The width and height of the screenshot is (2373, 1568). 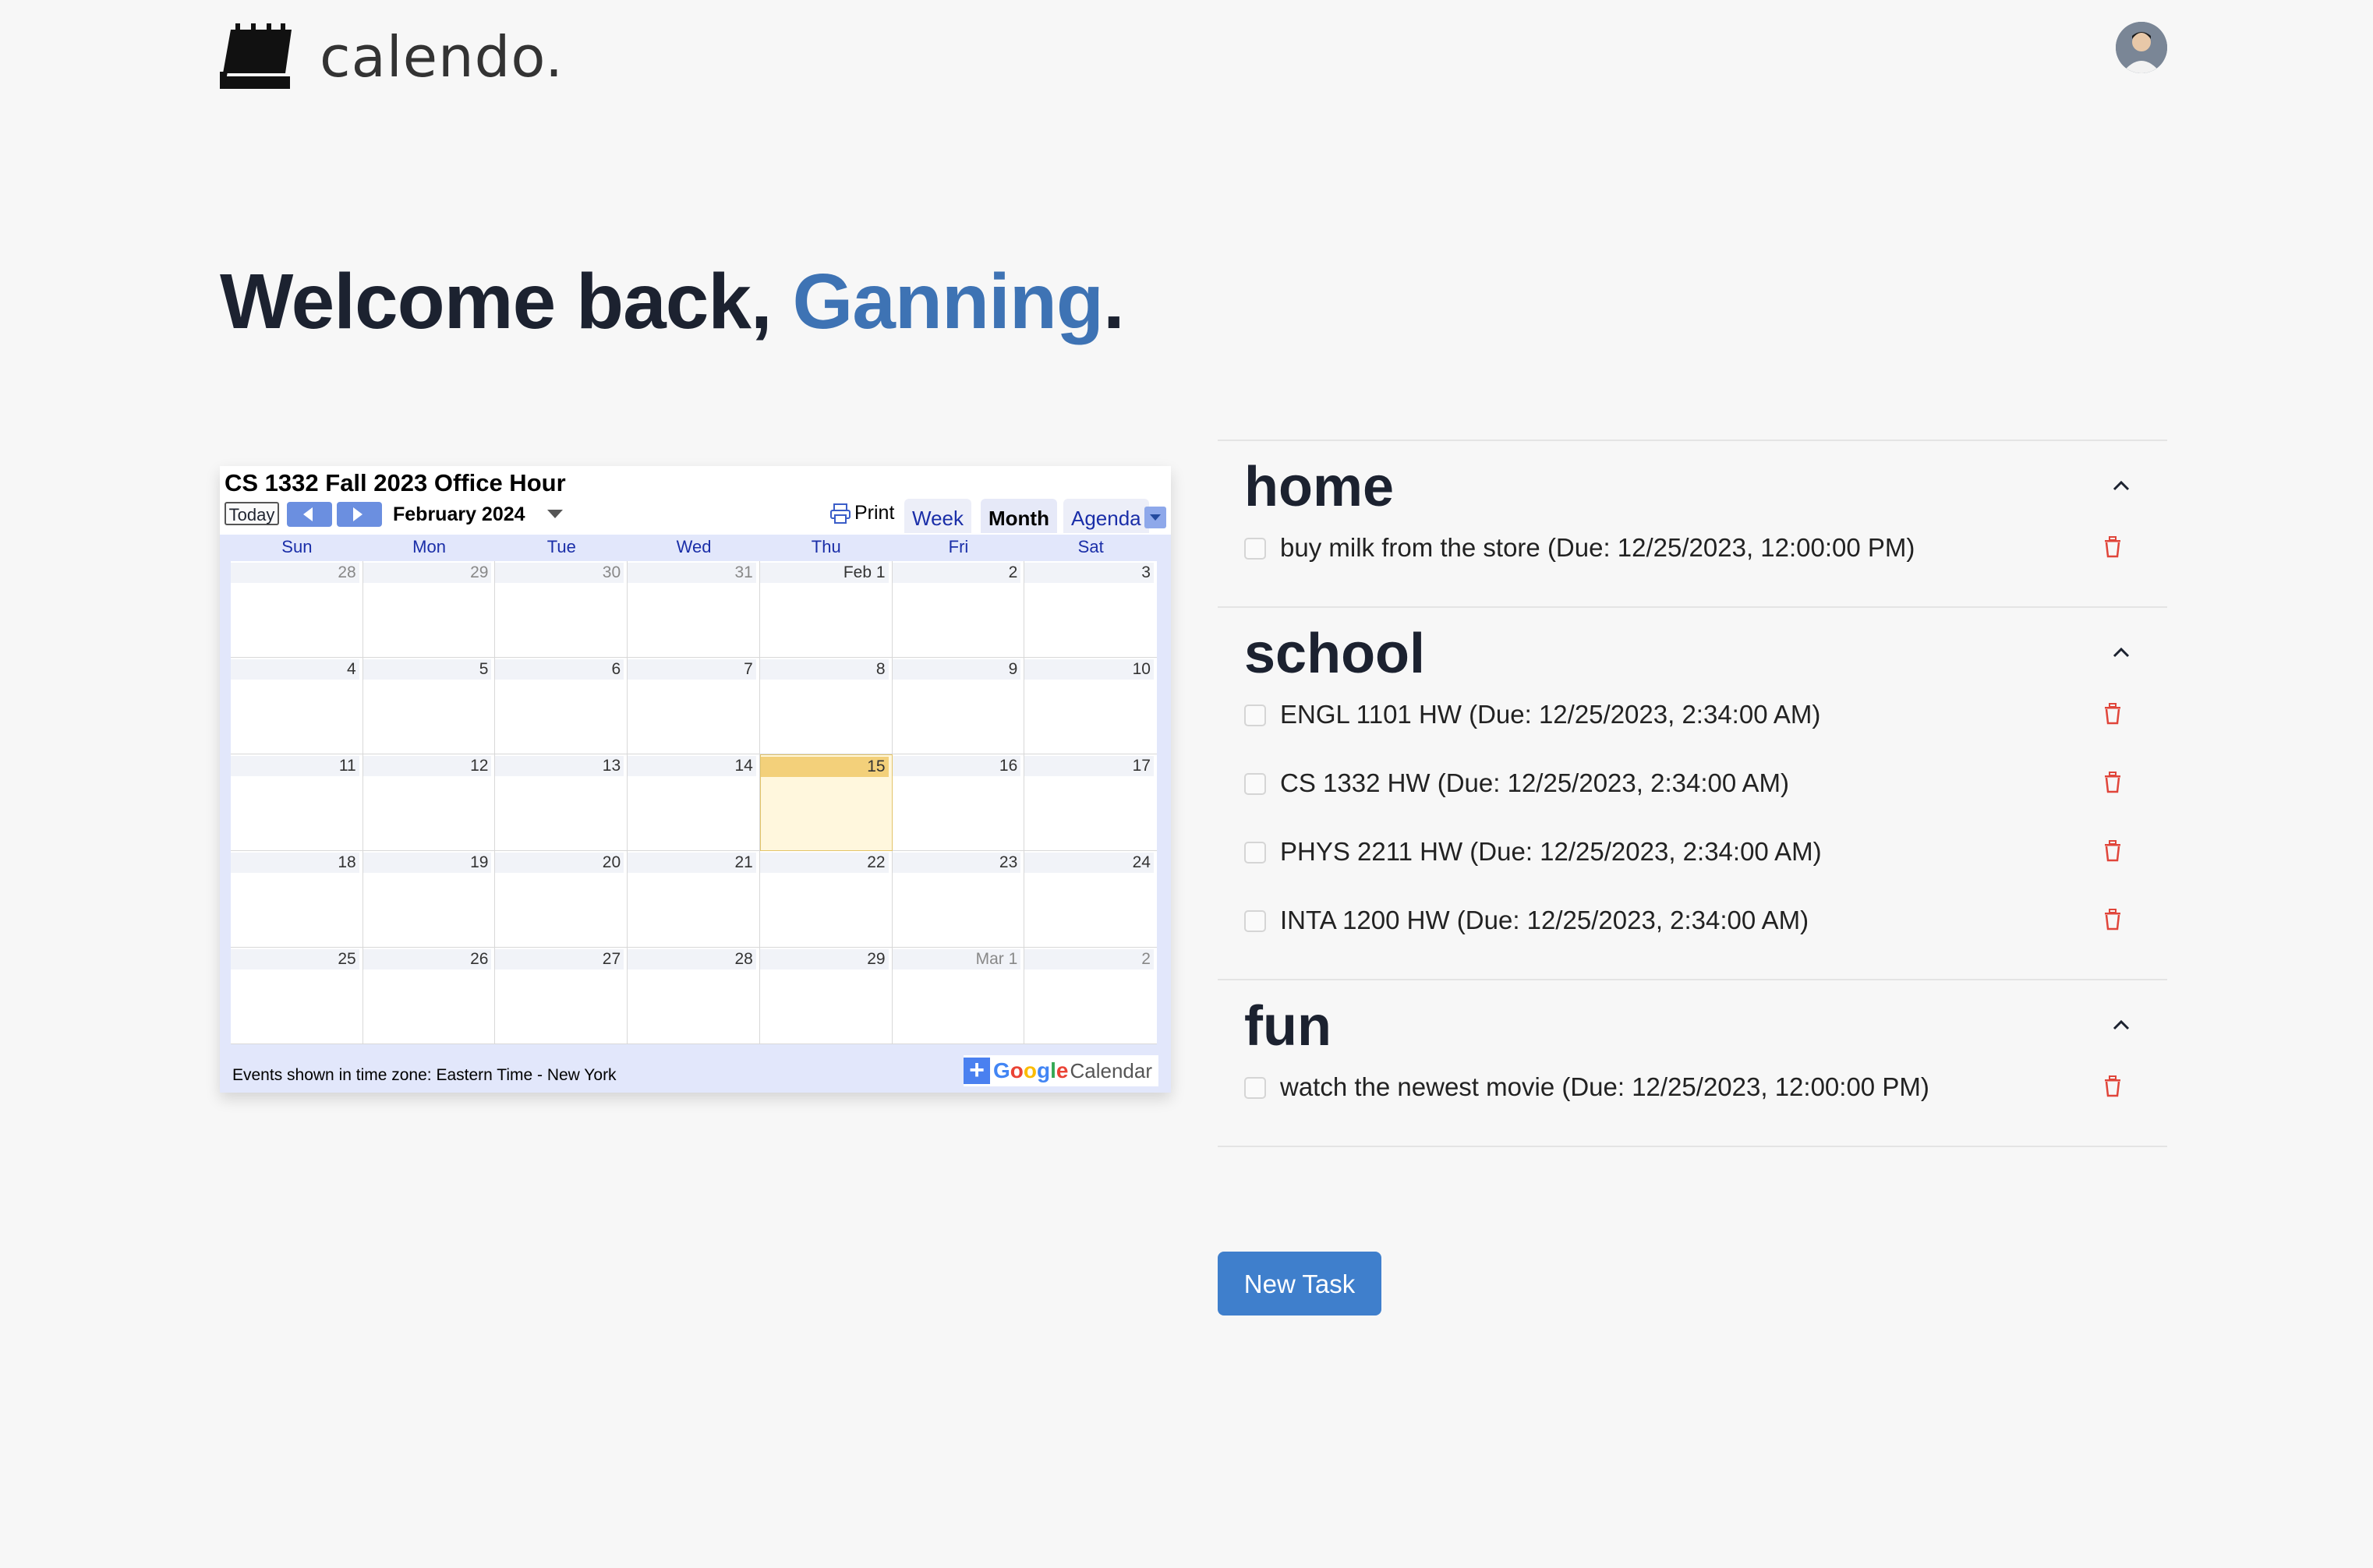 What do you see at coordinates (694, 899) in the screenshot?
I see `calendar-day-cell: 21` at bounding box center [694, 899].